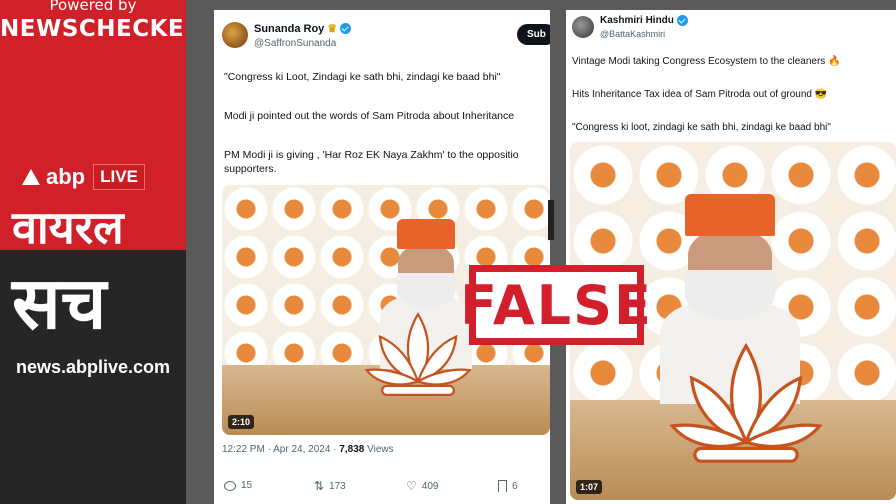 The image size is (896, 504). I want to click on author-name-text: Sunanda Roy, so click(289, 29).